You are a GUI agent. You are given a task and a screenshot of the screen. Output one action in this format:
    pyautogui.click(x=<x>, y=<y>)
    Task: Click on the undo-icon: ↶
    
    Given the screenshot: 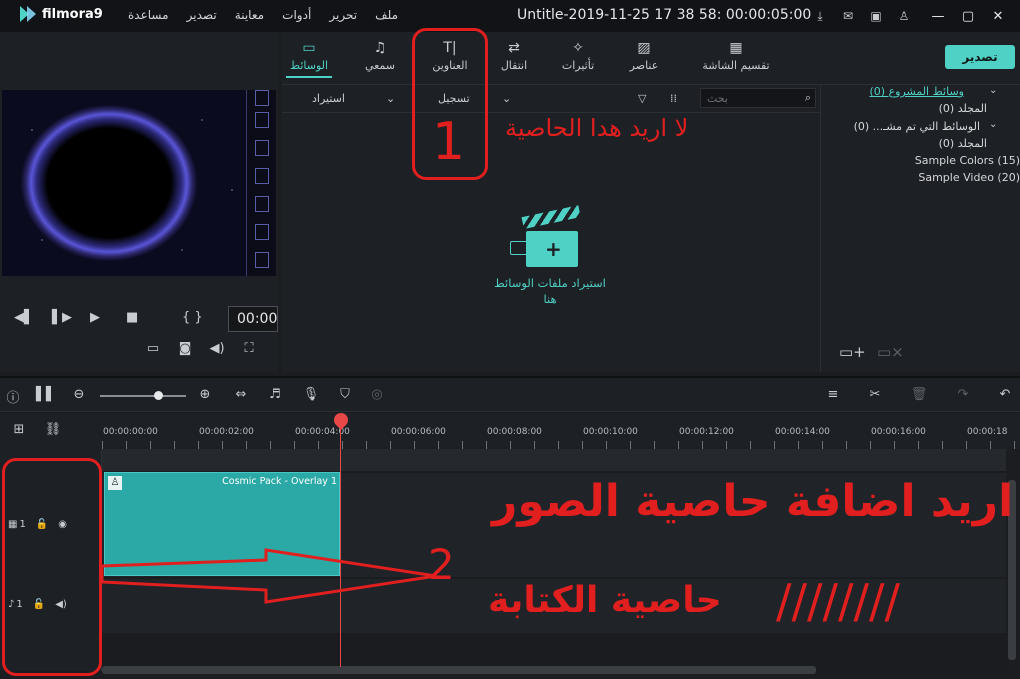 What is the action you would take?
    pyautogui.click(x=1005, y=394)
    